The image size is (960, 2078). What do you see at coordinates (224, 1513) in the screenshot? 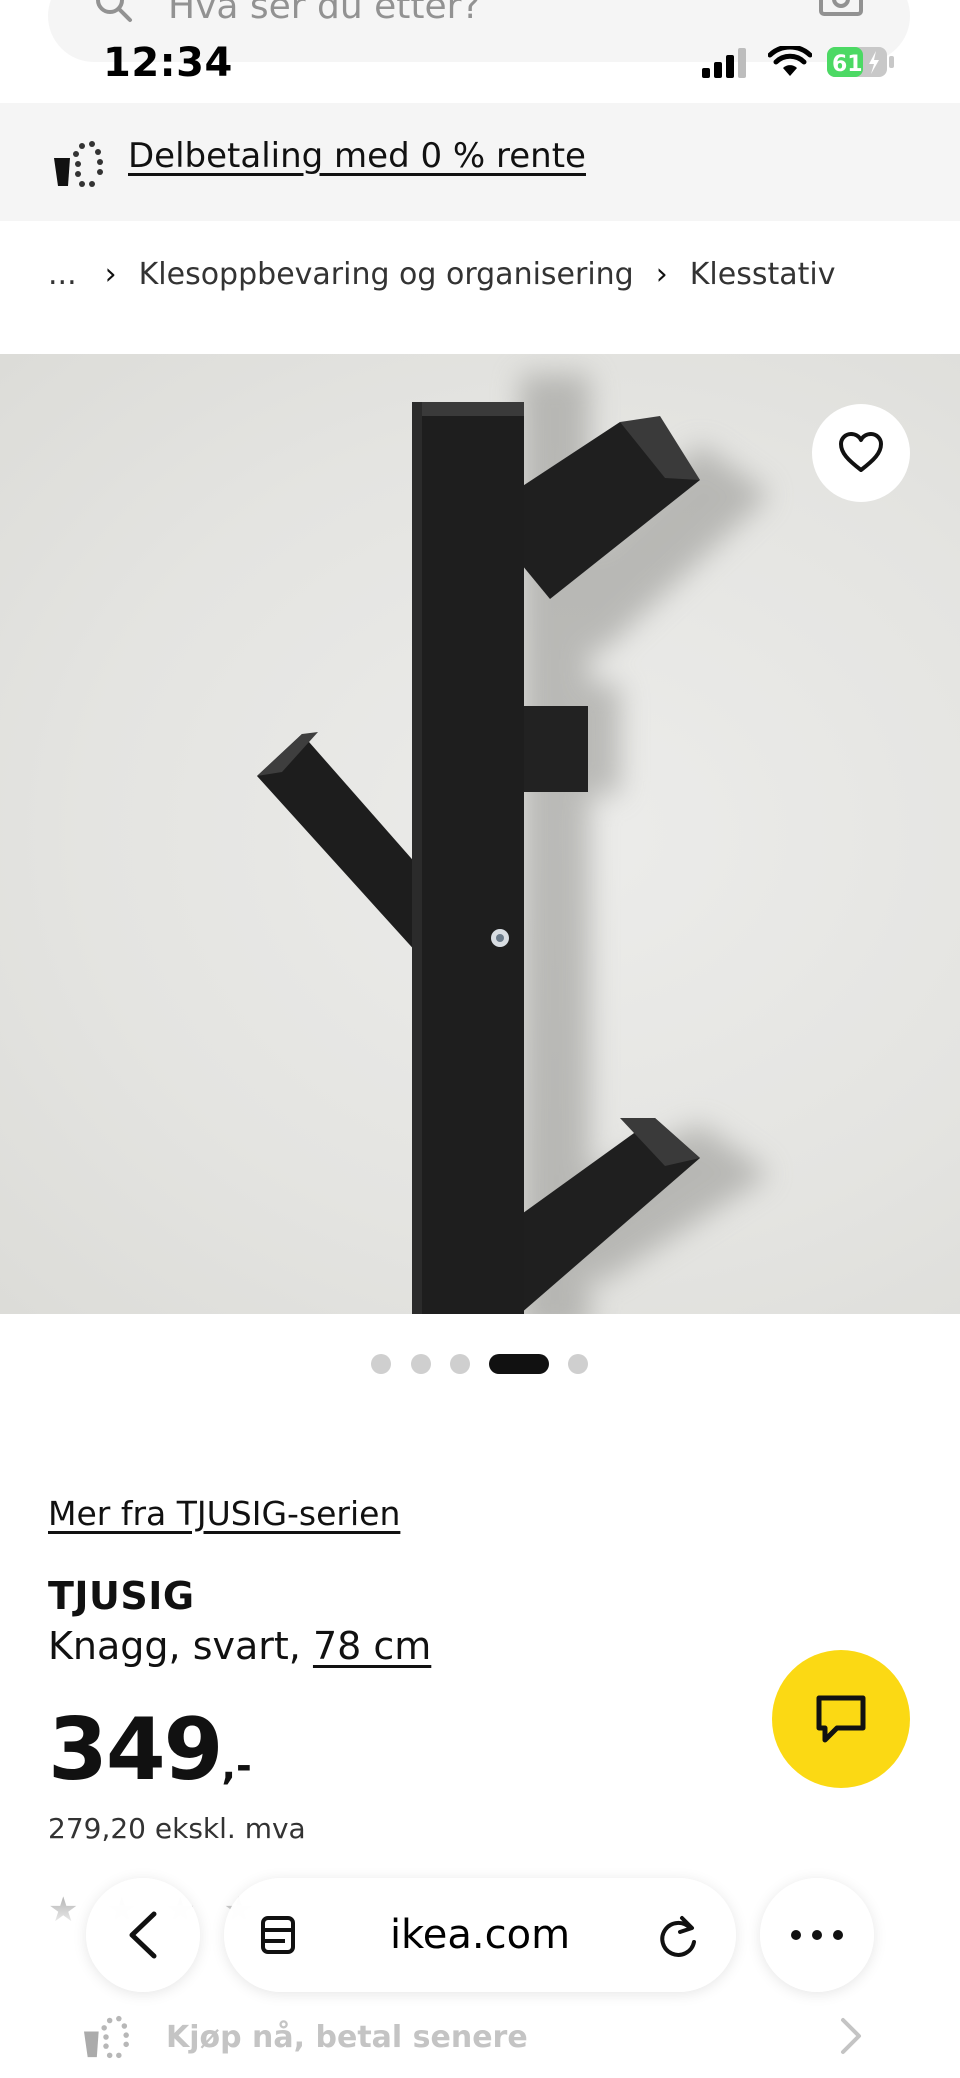
I see `series-link: Mer fra TJUSIG-serien` at bounding box center [224, 1513].